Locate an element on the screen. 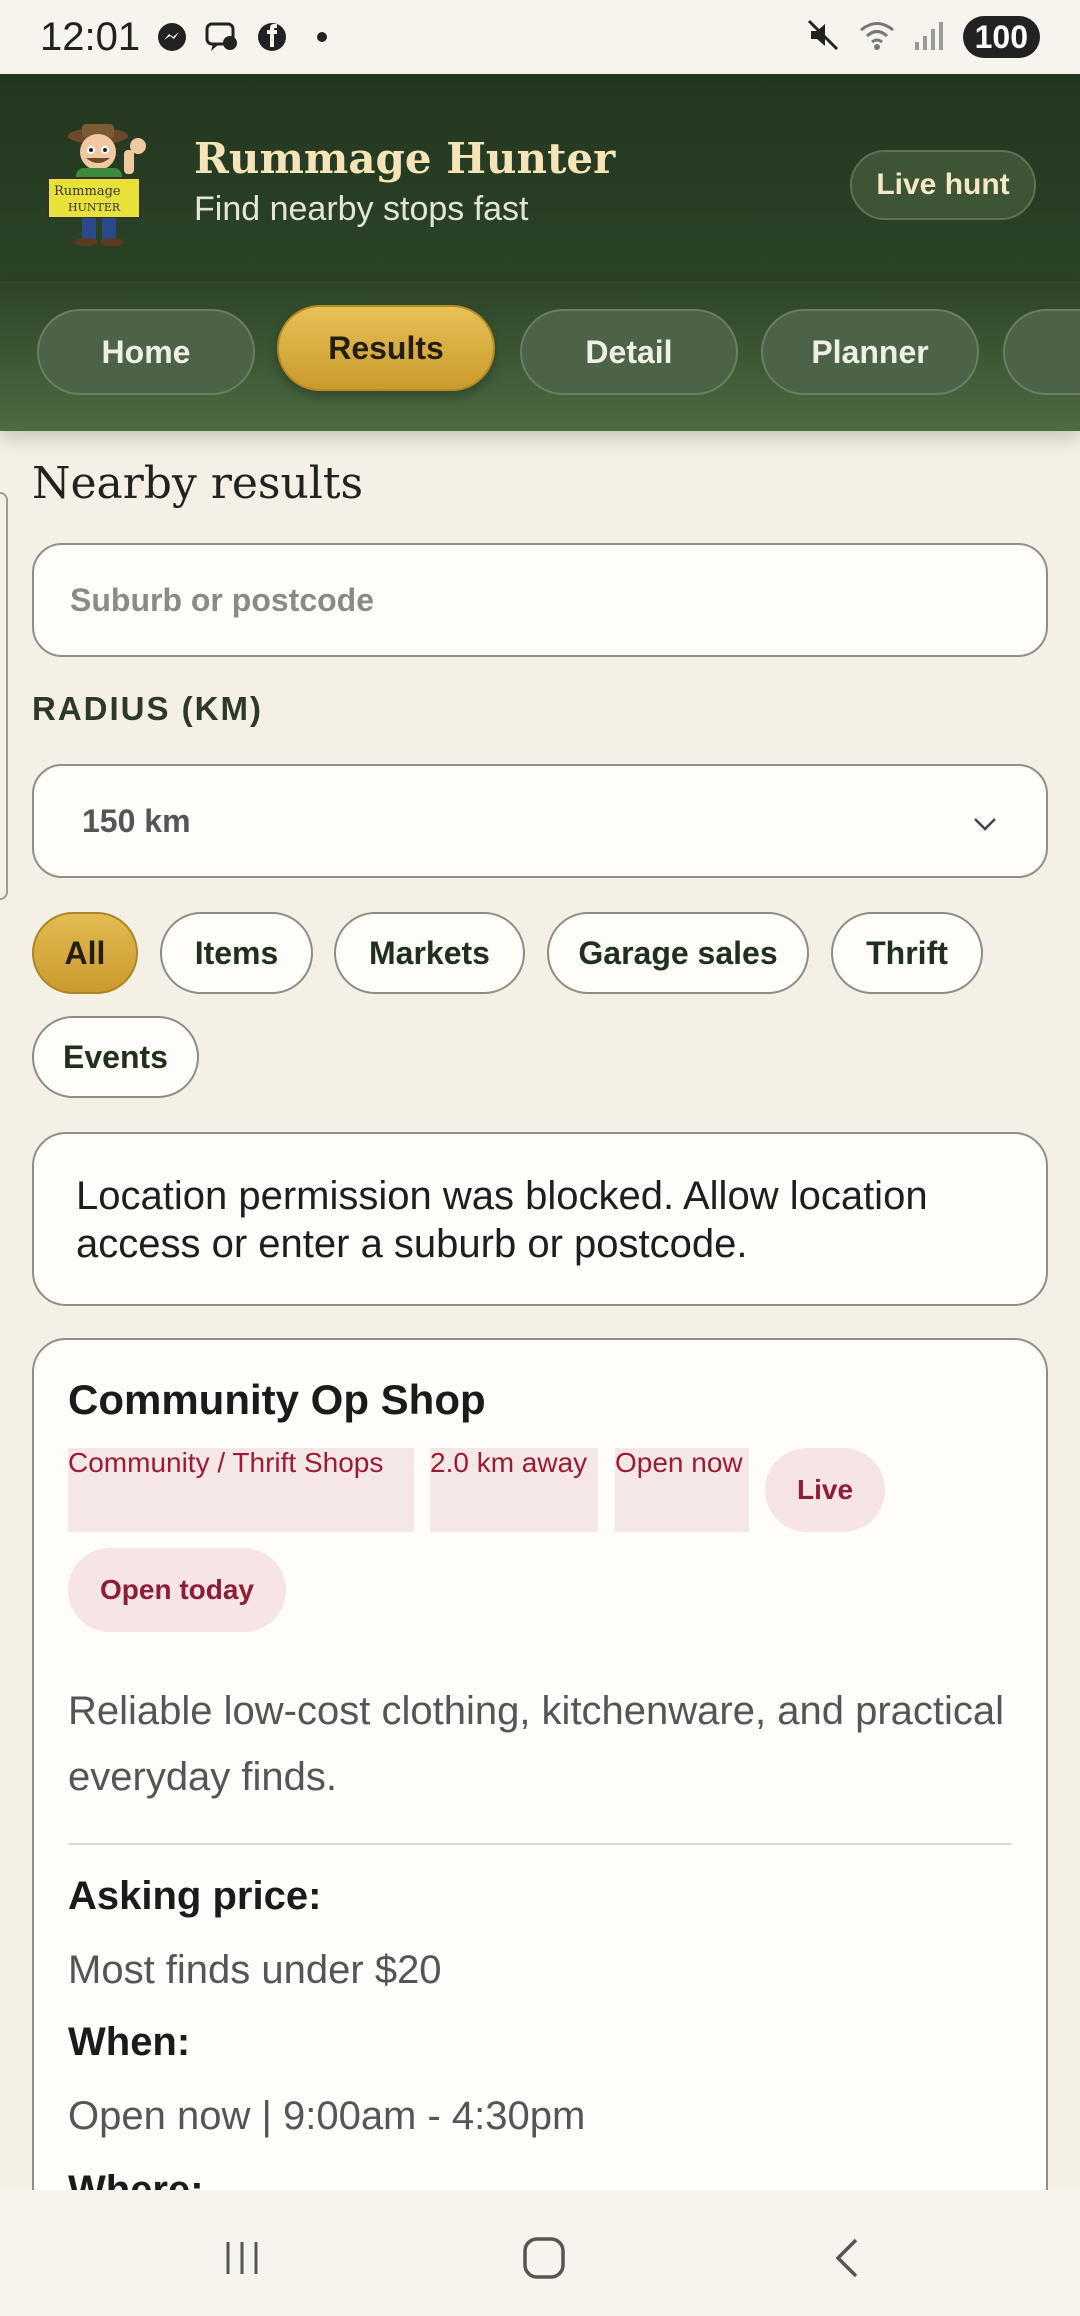 The height and width of the screenshot is (2316, 1080). tab-home: Home is located at coordinates (146, 352).